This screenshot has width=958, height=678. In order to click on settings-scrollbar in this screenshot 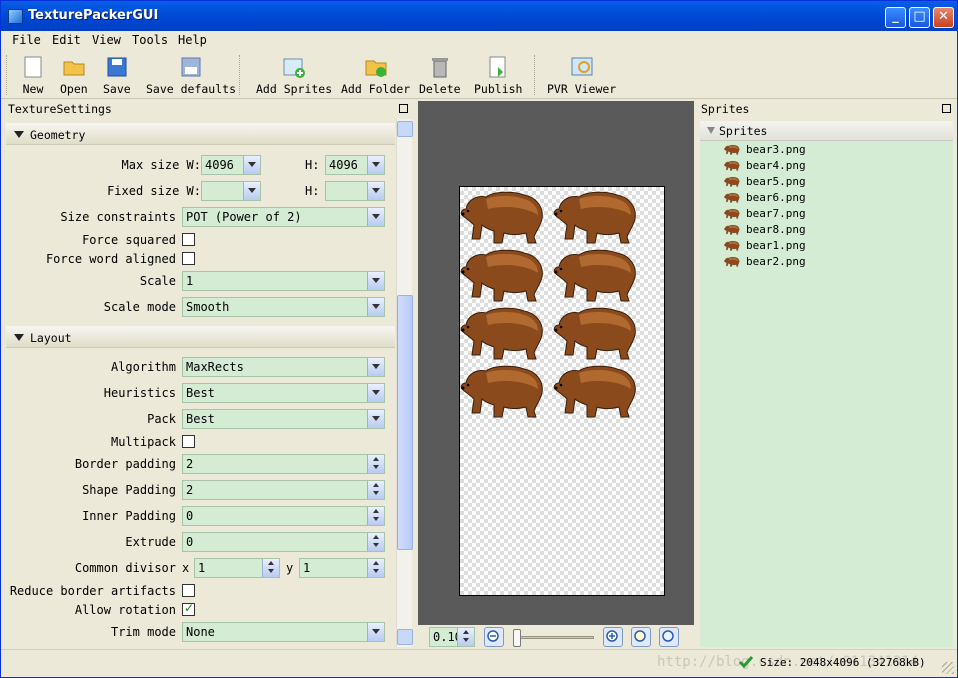, I will do `click(404, 383)`.